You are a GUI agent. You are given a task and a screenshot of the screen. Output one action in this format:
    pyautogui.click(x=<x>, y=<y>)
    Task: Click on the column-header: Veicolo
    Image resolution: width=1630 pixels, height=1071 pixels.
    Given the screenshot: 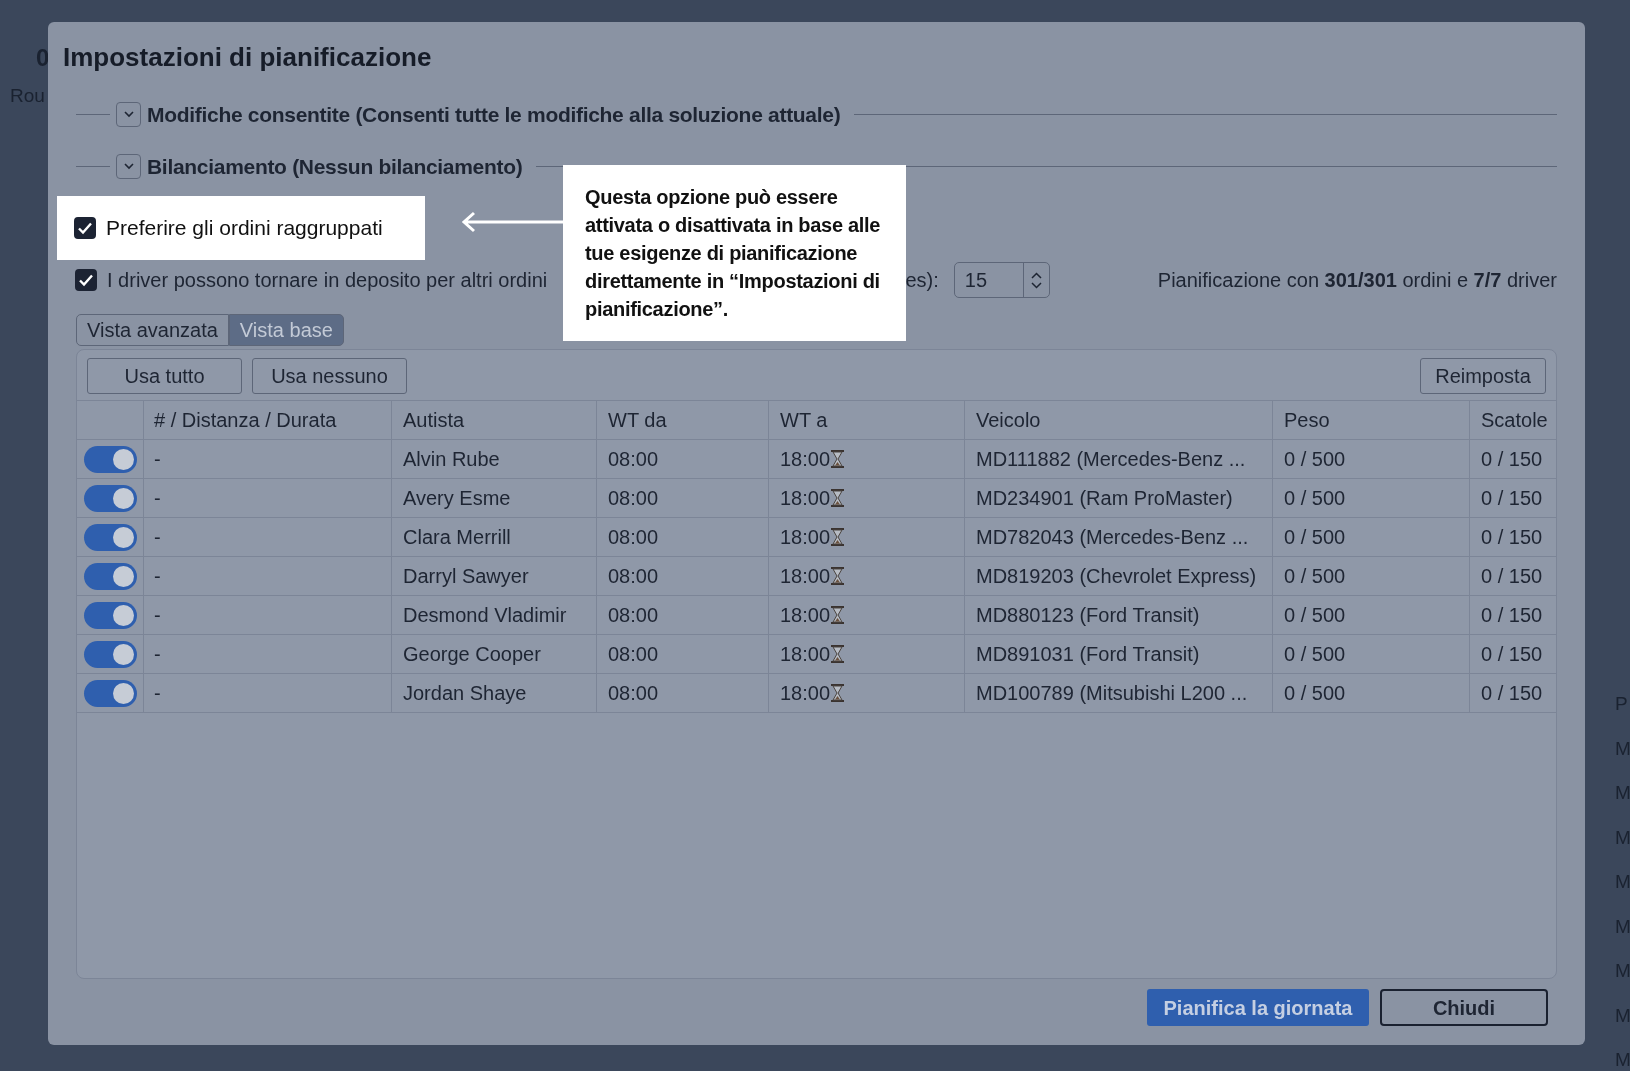 What is the action you would take?
    pyautogui.click(x=1119, y=420)
    